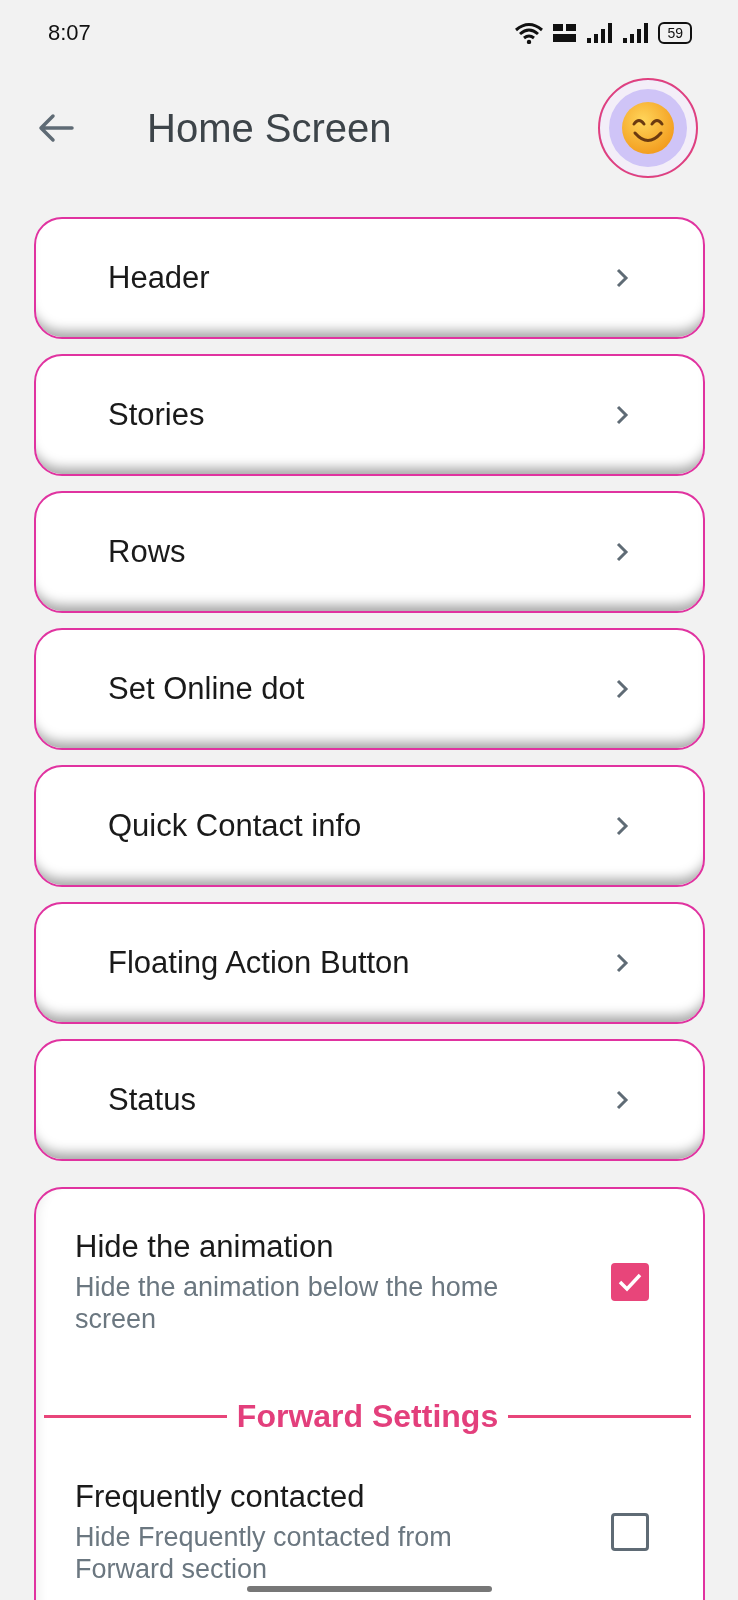  What do you see at coordinates (369, 689) in the screenshot?
I see `menu-item: Set Online dot` at bounding box center [369, 689].